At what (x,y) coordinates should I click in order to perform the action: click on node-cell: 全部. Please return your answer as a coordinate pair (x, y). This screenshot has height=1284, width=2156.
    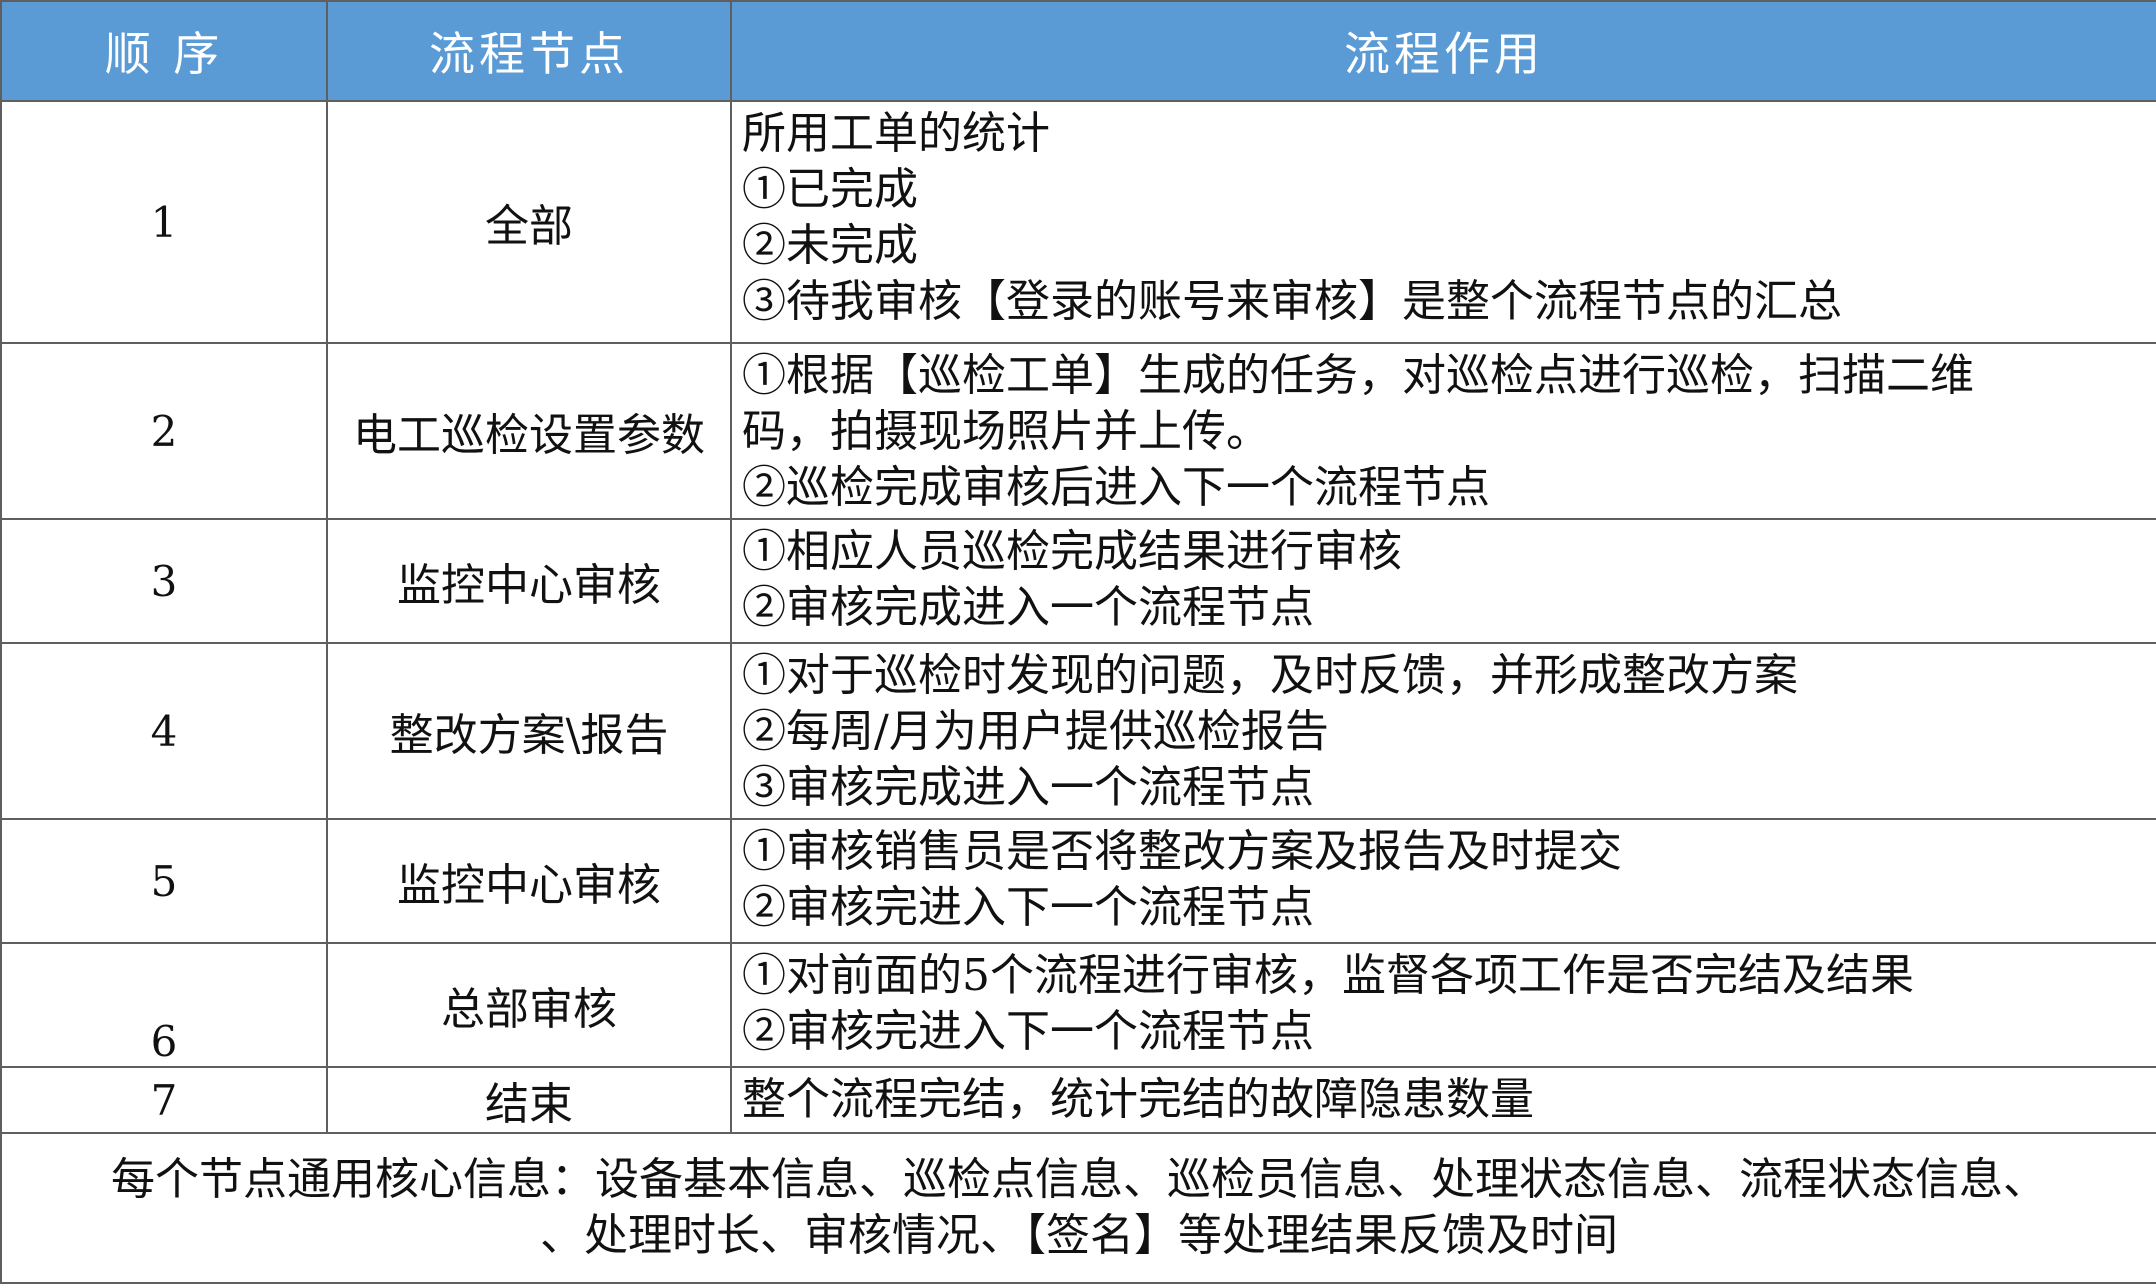
    Looking at the image, I should click on (529, 222).